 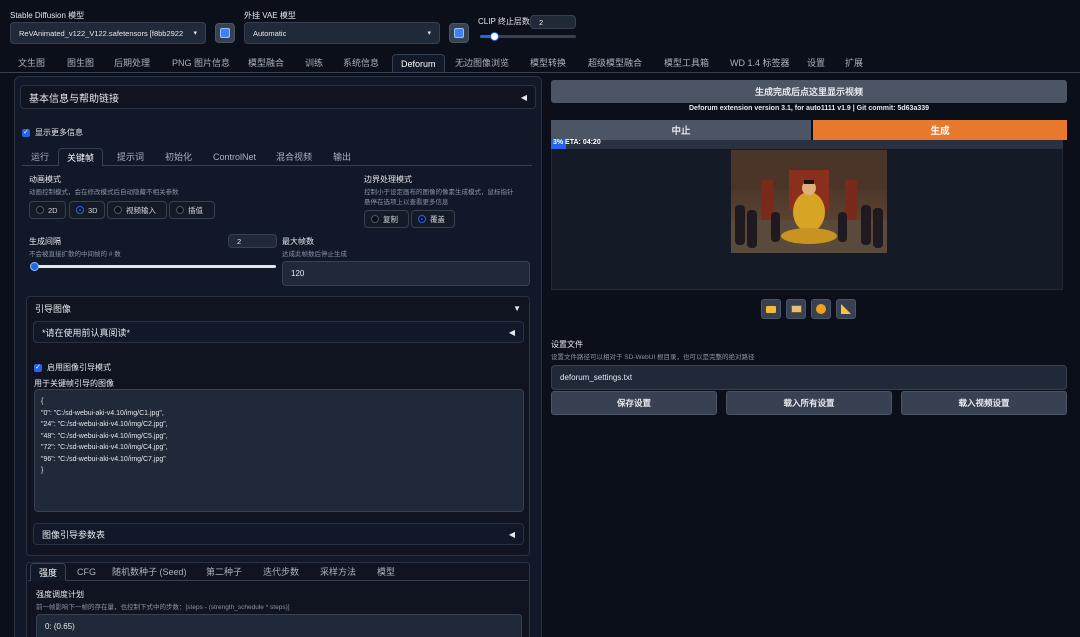 I want to click on tab-subseed: 第二种子, so click(x=224, y=572).